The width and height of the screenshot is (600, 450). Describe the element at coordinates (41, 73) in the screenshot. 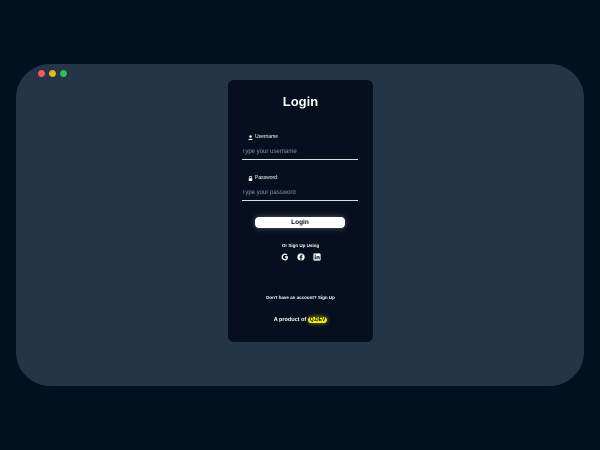

I see `close-window-button` at that location.